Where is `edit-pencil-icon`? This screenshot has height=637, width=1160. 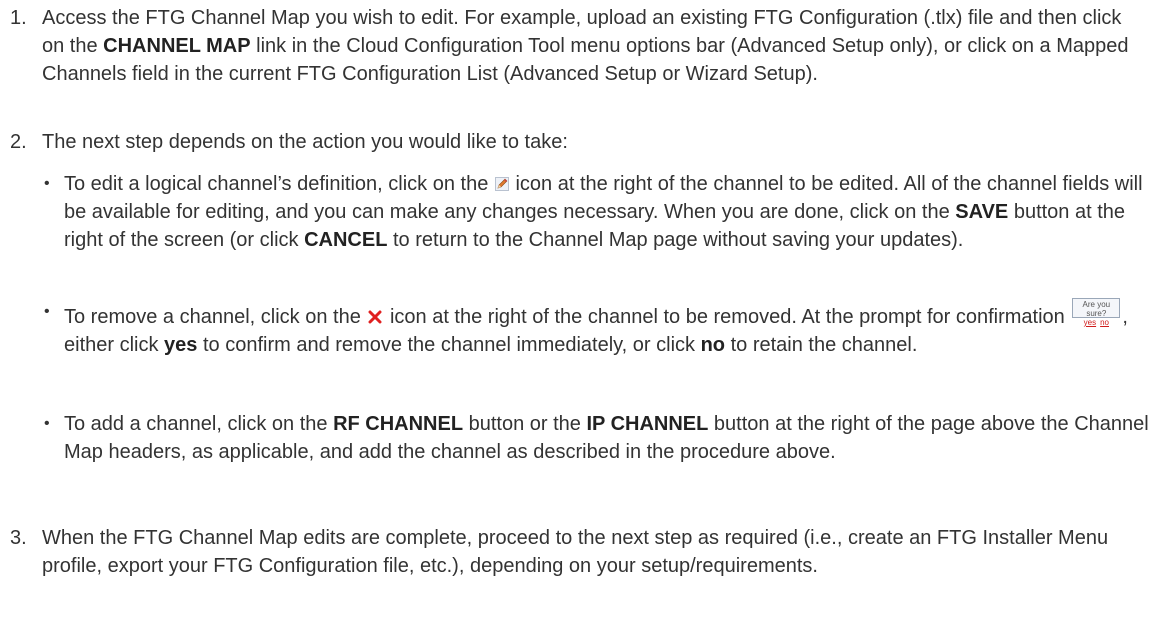 edit-pencil-icon is located at coordinates (501, 184).